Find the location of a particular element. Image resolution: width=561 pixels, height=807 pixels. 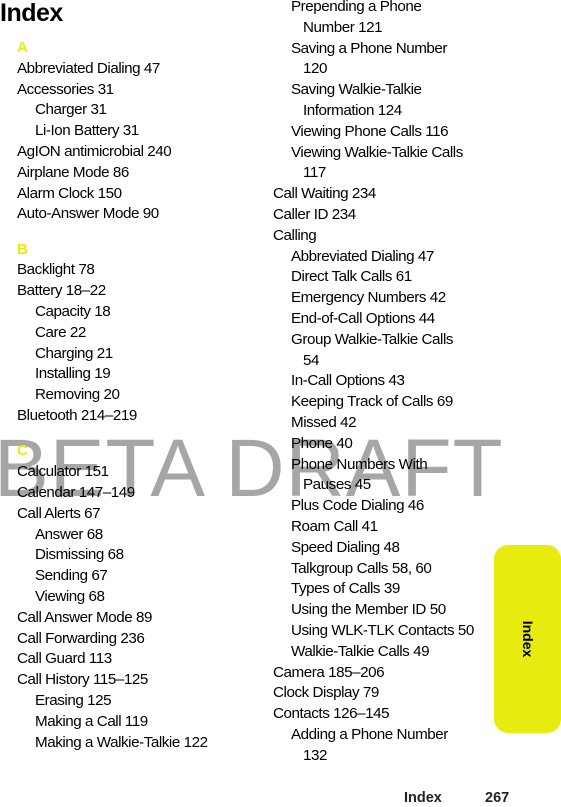

index-subentry: Viewing Walkie-Talkie Calls is located at coordinates (377, 152).